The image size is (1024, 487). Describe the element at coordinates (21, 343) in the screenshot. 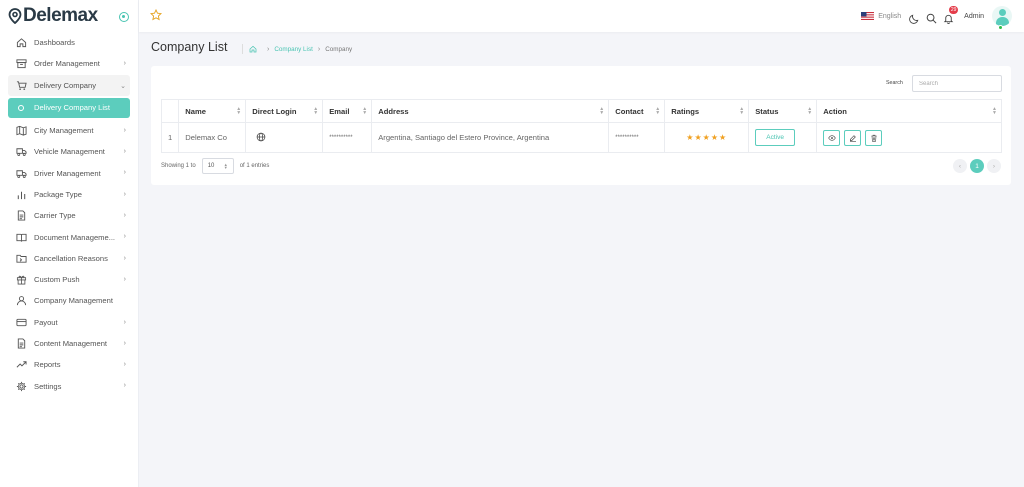

I see `document-icon` at that location.